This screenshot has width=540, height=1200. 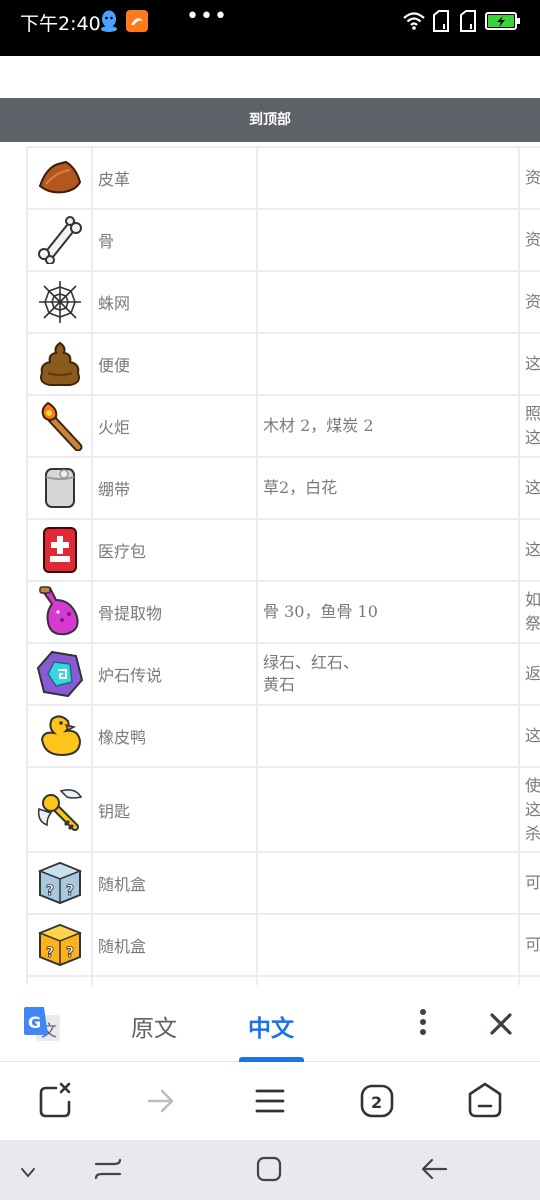 What do you see at coordinates (377, 1103) in the screenshot?
I see `tabs-icon: 2` at bounding box center [377, 1103].